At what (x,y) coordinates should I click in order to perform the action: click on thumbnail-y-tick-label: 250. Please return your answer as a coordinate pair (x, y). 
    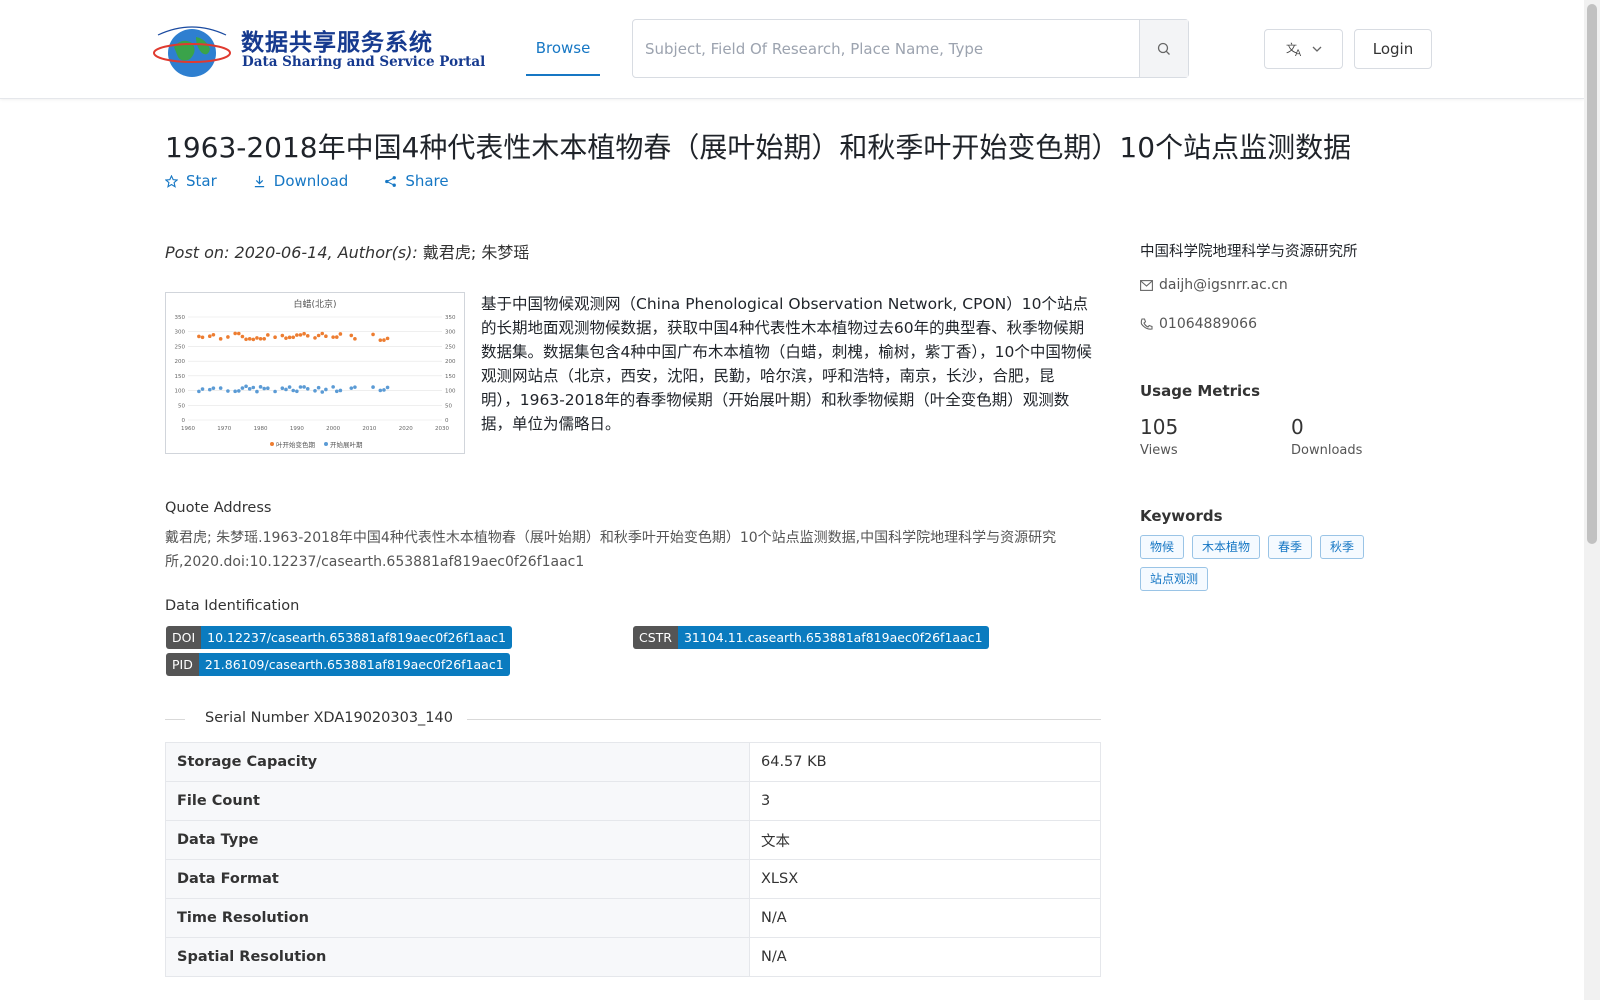
    Looking at the image, I should click on (180, 347).